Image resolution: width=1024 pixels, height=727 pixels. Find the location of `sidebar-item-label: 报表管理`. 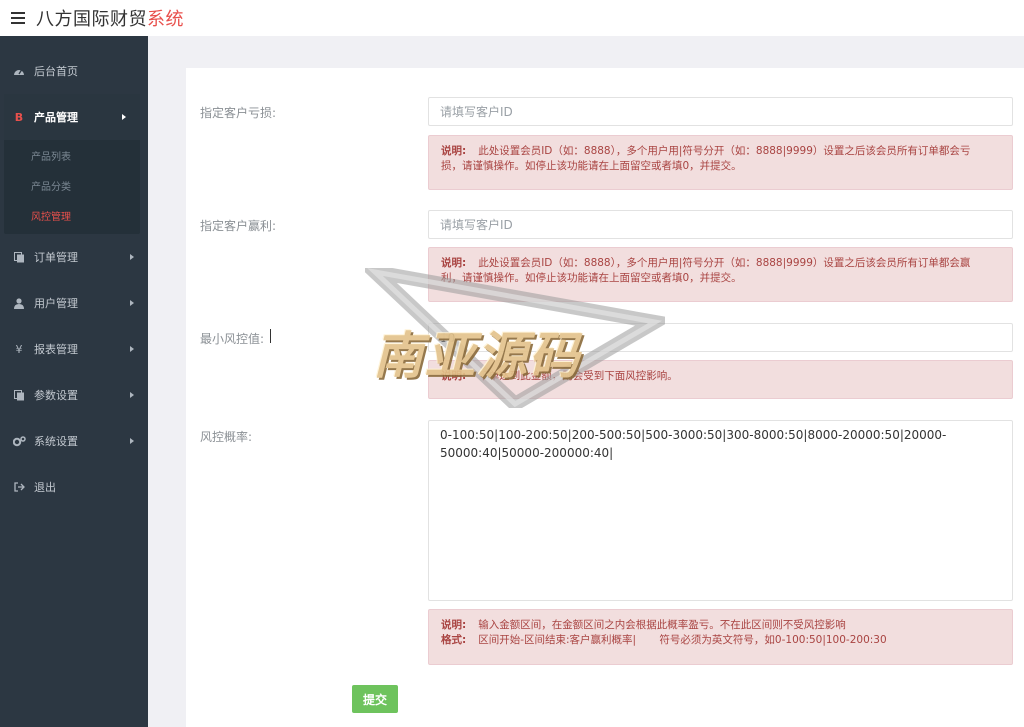

sidebar-item-label: 报表管理 is located at coordinates (56, 349).